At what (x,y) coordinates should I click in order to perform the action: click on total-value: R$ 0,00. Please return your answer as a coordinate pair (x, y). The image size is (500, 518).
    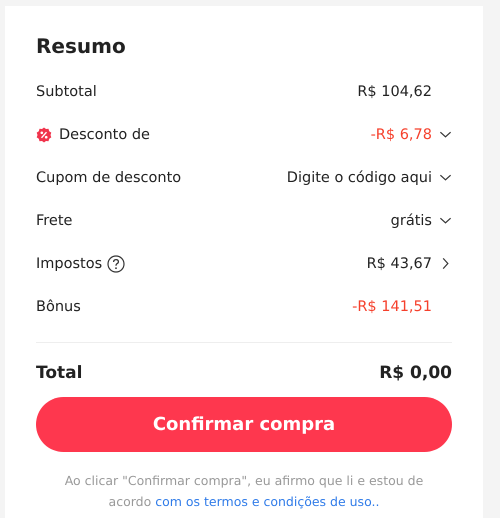
    Looking at the image, I should click on (415, 373).